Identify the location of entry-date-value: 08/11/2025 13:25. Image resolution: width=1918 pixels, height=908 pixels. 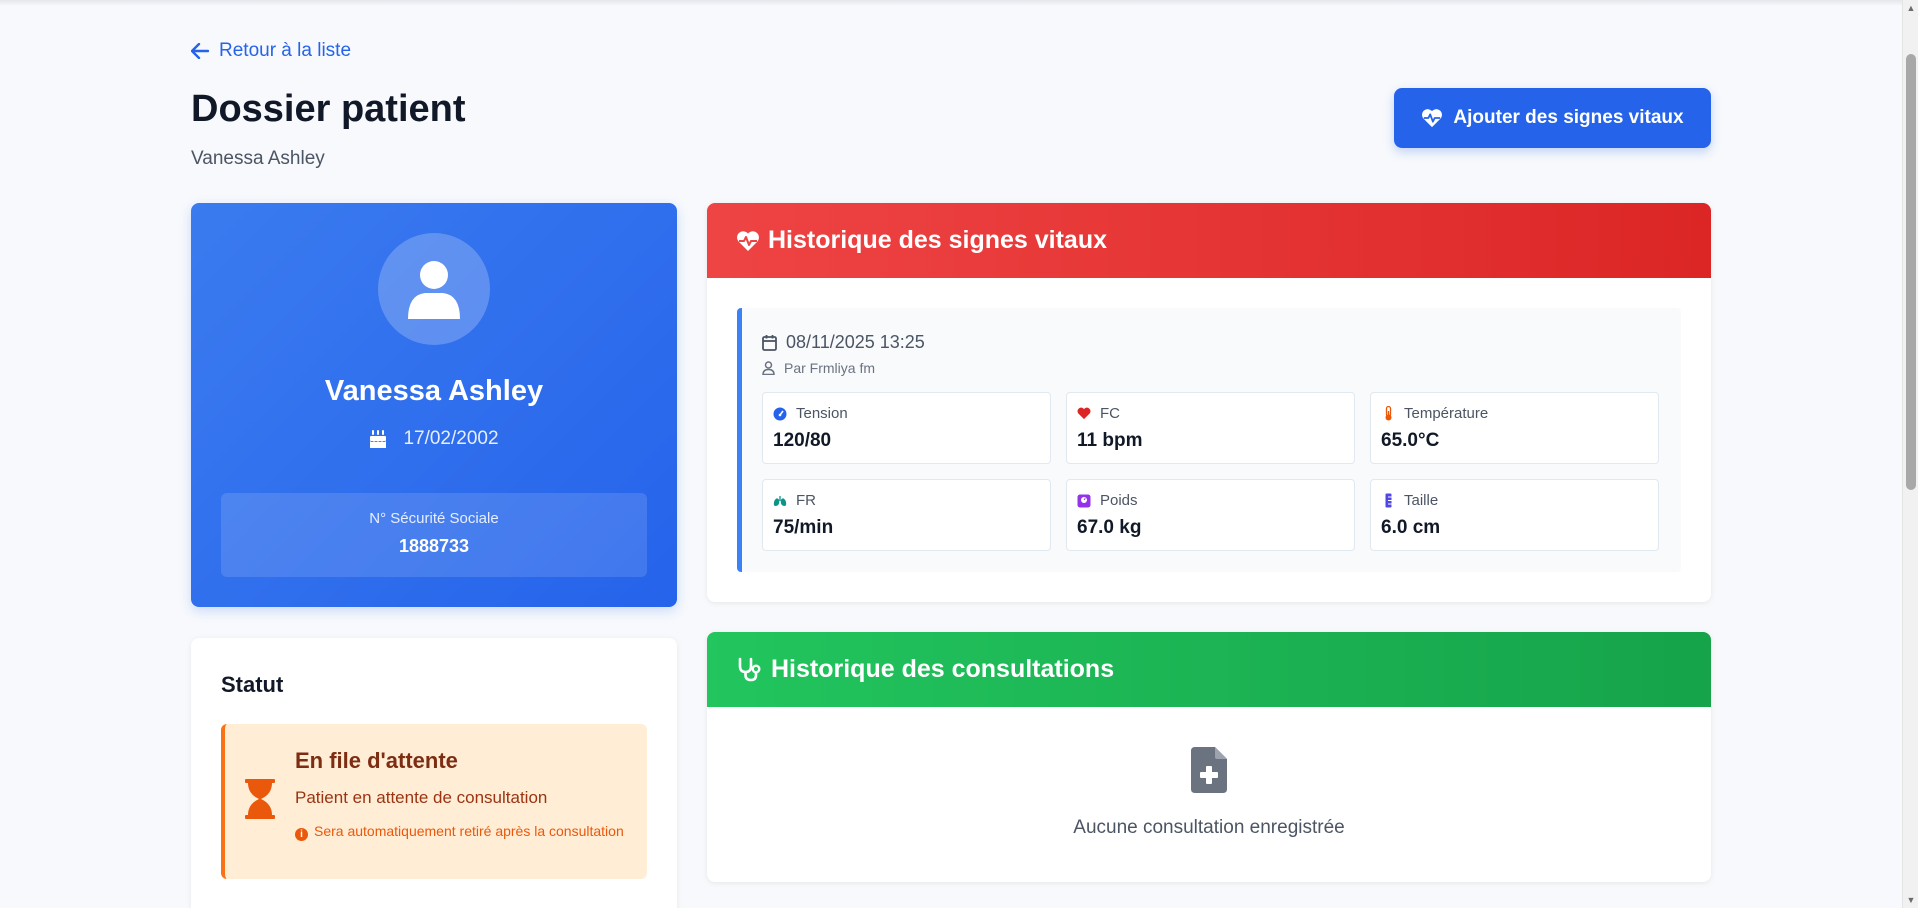
(855, 342).